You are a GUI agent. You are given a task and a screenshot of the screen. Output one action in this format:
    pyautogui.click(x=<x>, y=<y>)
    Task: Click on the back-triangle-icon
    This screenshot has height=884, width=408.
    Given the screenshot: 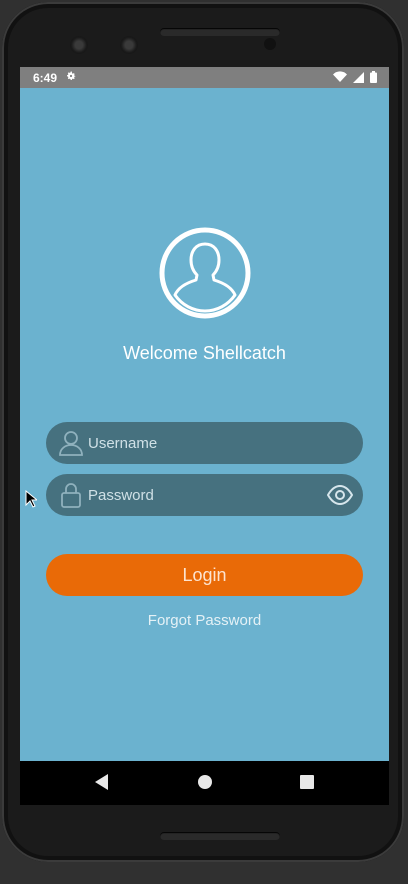 What is the action you would take?
    pyautogui.click(x=102, y=782)
    